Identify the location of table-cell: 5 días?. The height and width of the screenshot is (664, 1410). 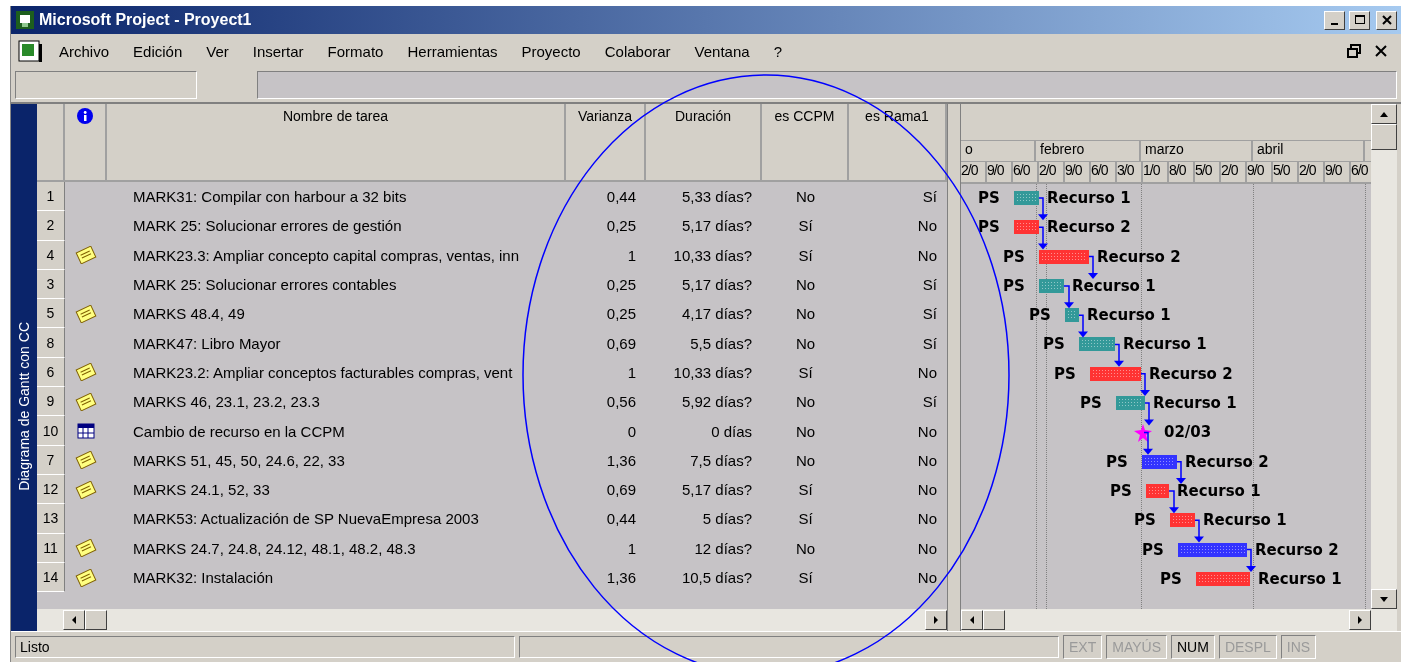
(704, 519).